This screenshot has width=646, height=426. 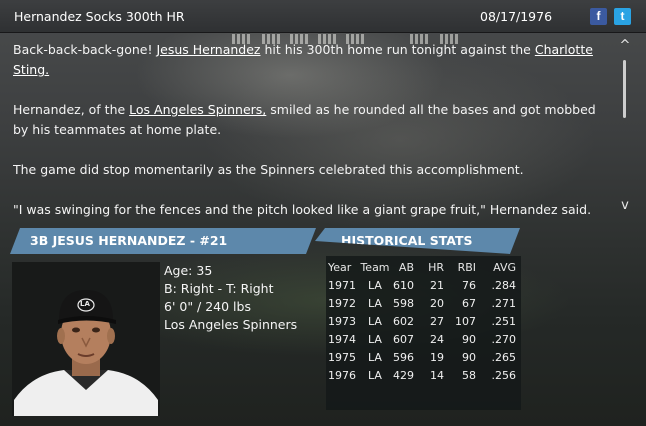 What do you see at coordinates (342, 321) in the screenshot?
I see `cell-year: 1973` at bounding box center [342, 321].